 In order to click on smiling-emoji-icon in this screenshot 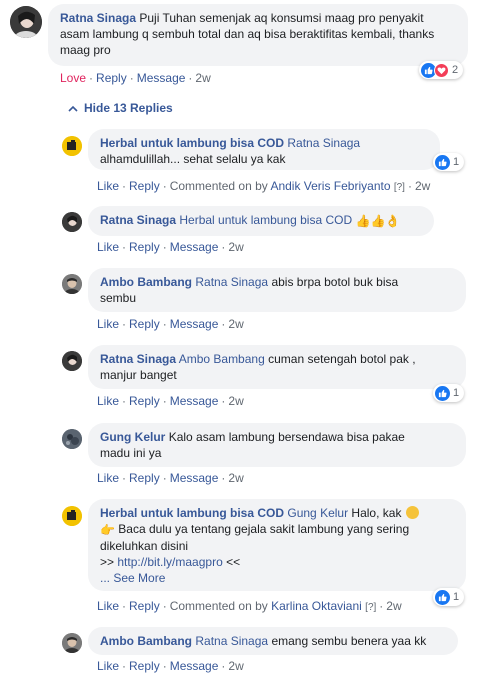, I will do `click(412, 512)`.